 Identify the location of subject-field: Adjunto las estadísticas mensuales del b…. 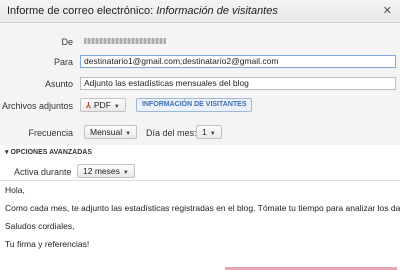
(238, 83).